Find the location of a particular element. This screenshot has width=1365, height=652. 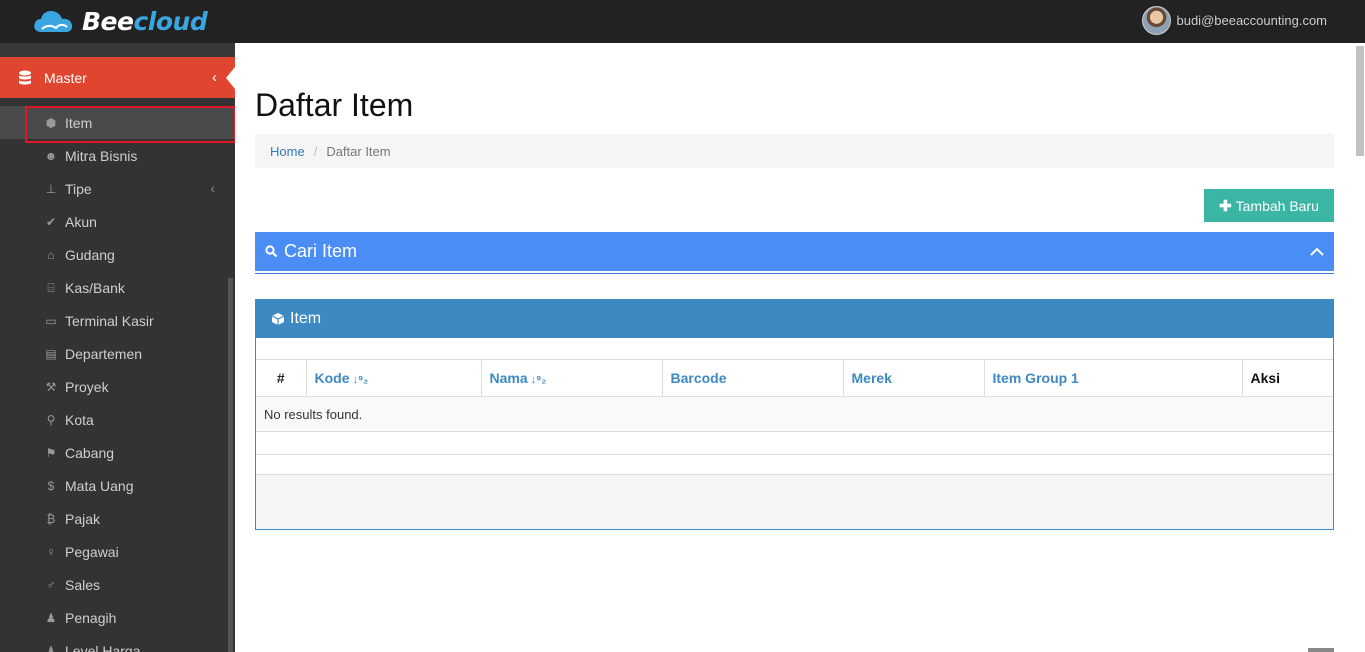

column-header-nama: Nama ↓⁹₂ is located at coordinates (571, 378).